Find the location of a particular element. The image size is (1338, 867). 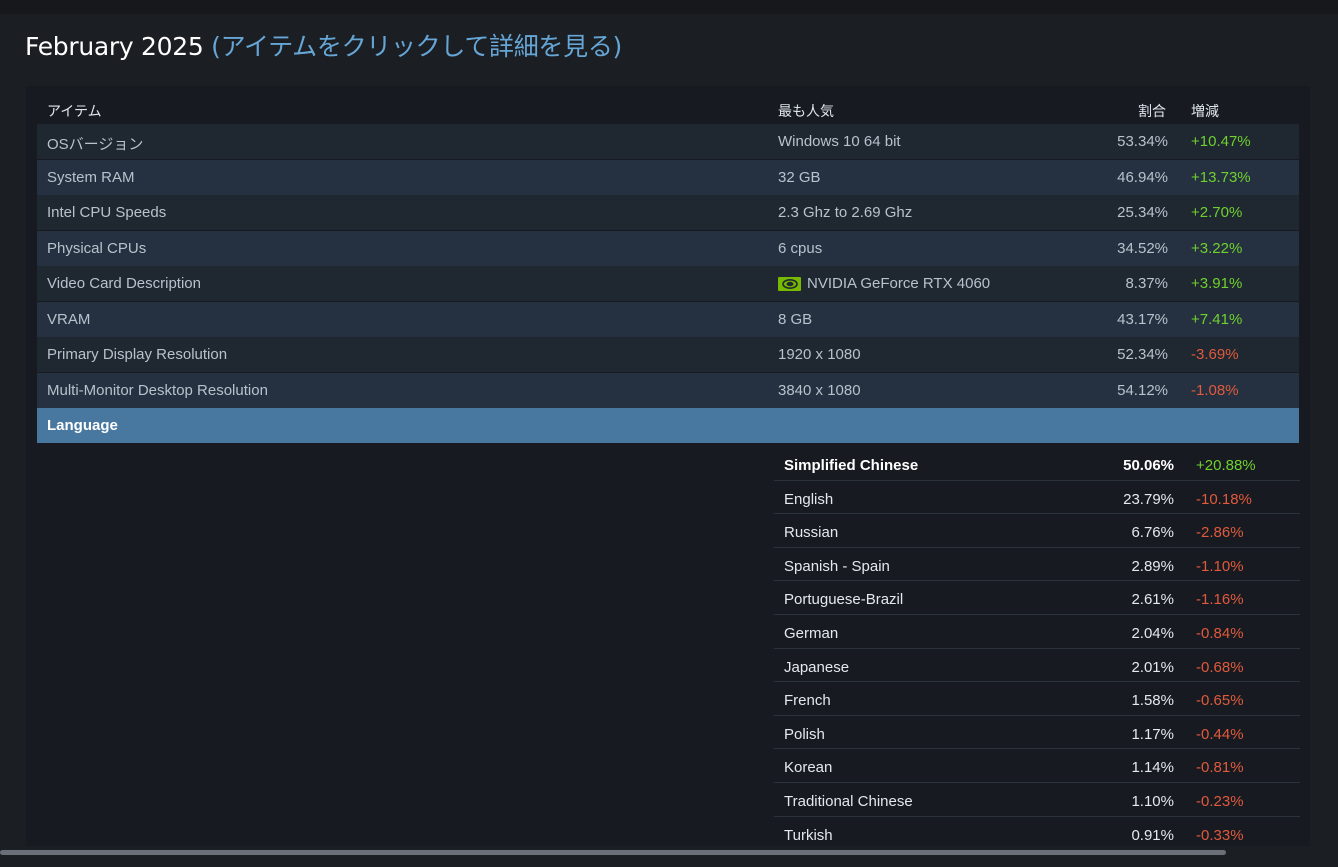

row-most-popular: 6 cpus is located at coordinates (800, 248).